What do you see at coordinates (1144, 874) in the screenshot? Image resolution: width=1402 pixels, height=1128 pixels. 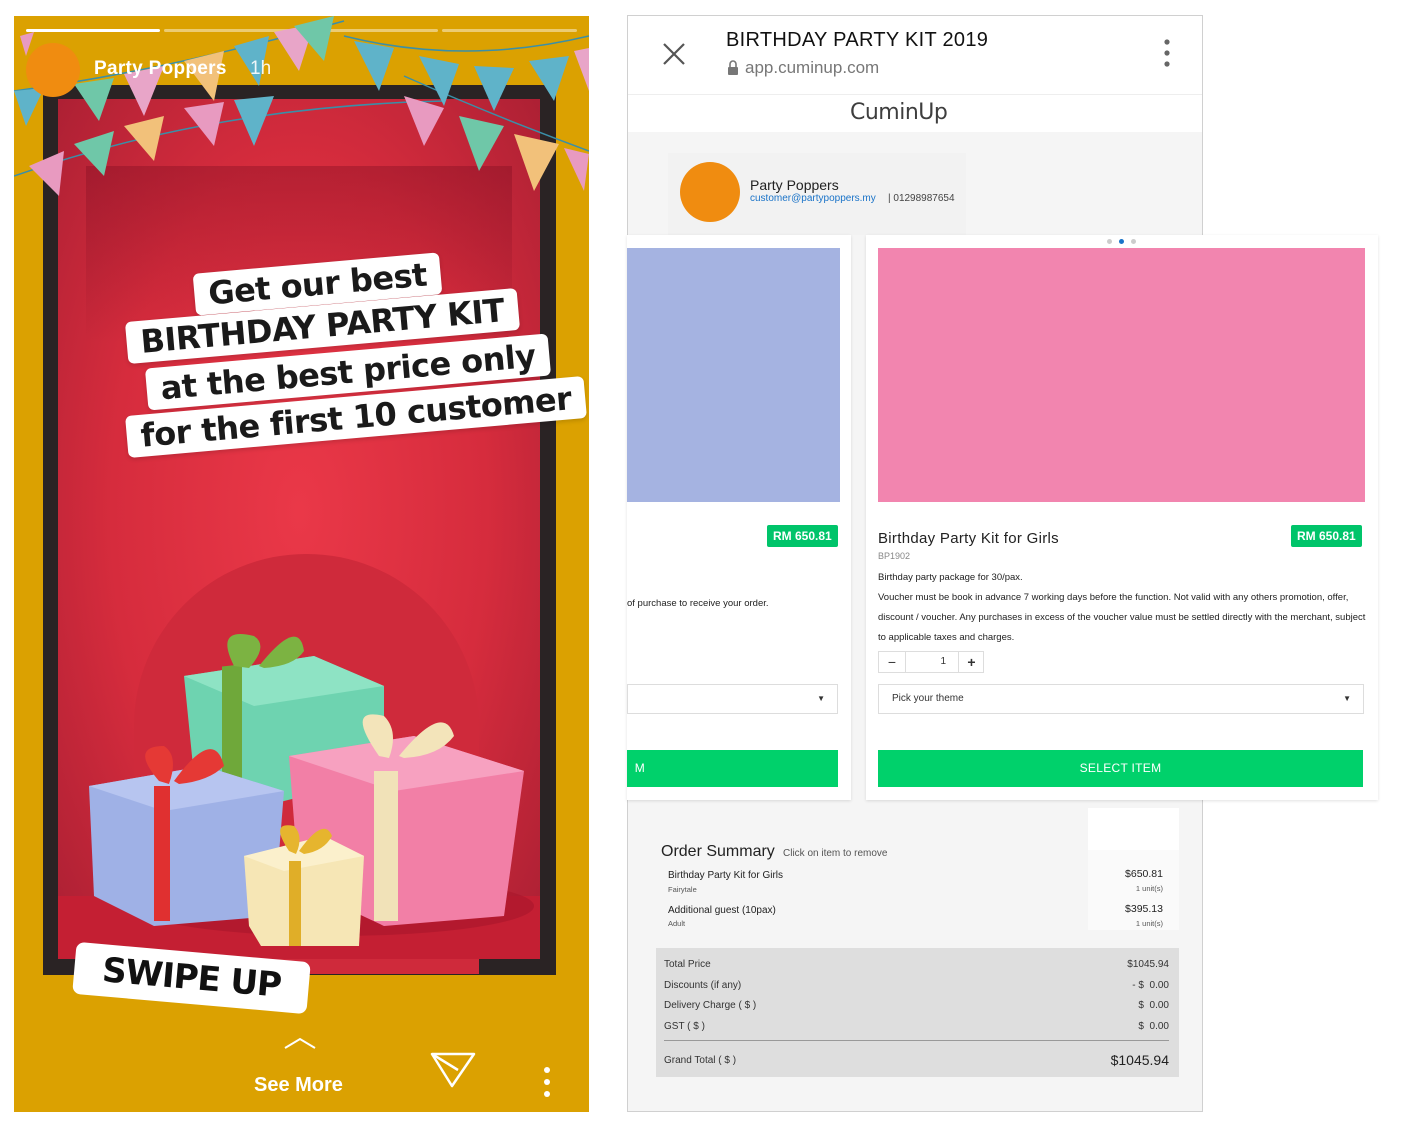 I see `order-item-amount: $650.81` at bounding box center [1144, 874].